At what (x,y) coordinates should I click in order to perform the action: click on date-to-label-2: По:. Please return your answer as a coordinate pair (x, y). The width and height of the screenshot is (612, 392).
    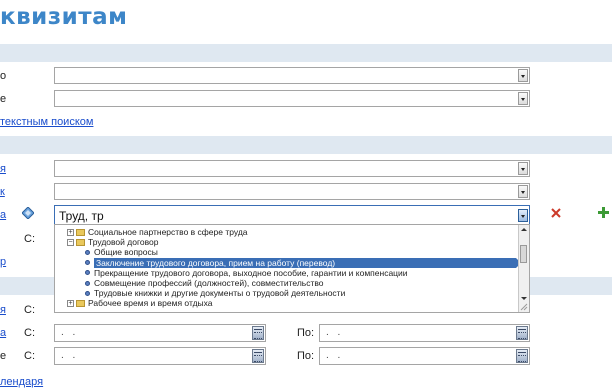
    Looking at the image, I should click on (306, 356).